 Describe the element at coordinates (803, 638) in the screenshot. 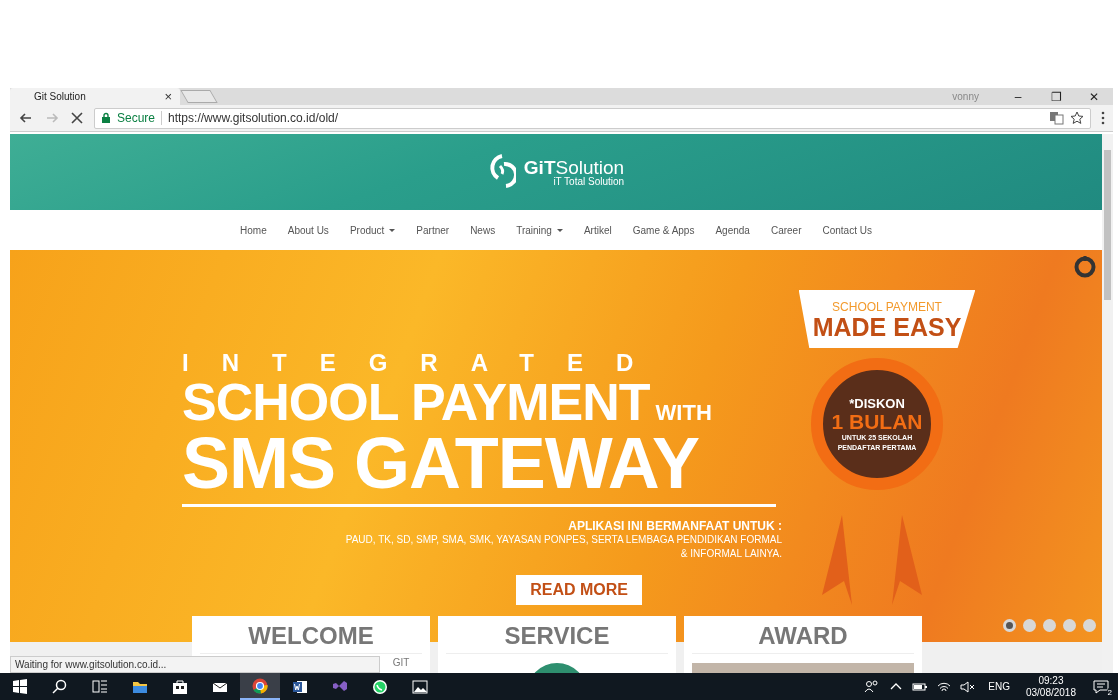

I see `card-title: AWARD` at that location.